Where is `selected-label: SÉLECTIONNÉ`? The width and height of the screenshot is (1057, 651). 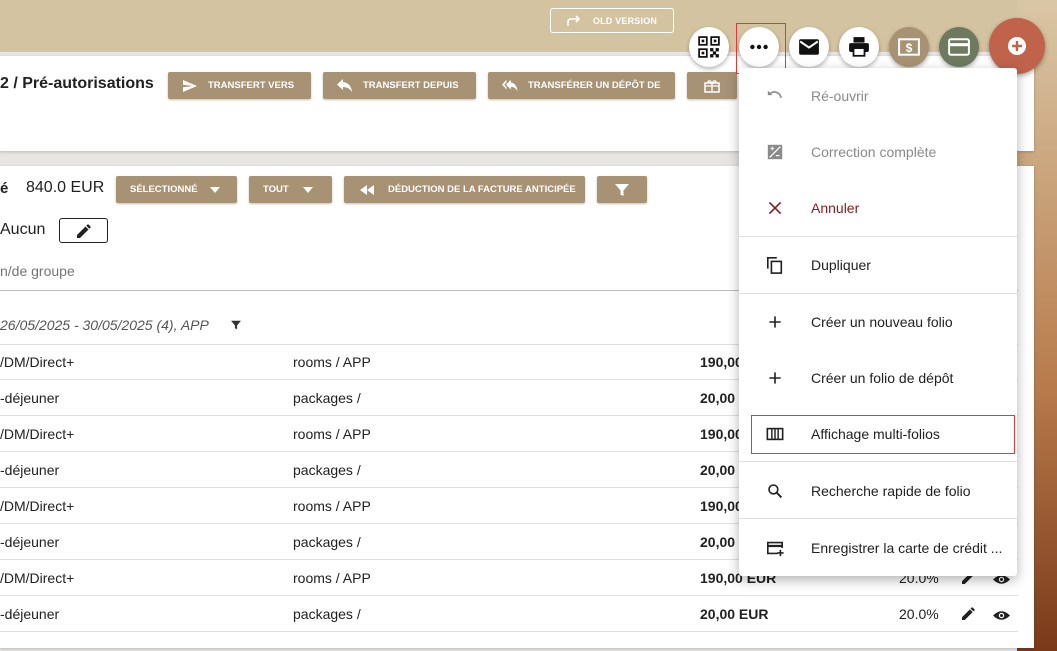
selected-label: SÉLECTIONNÉ is located at coordinates (164, 189).